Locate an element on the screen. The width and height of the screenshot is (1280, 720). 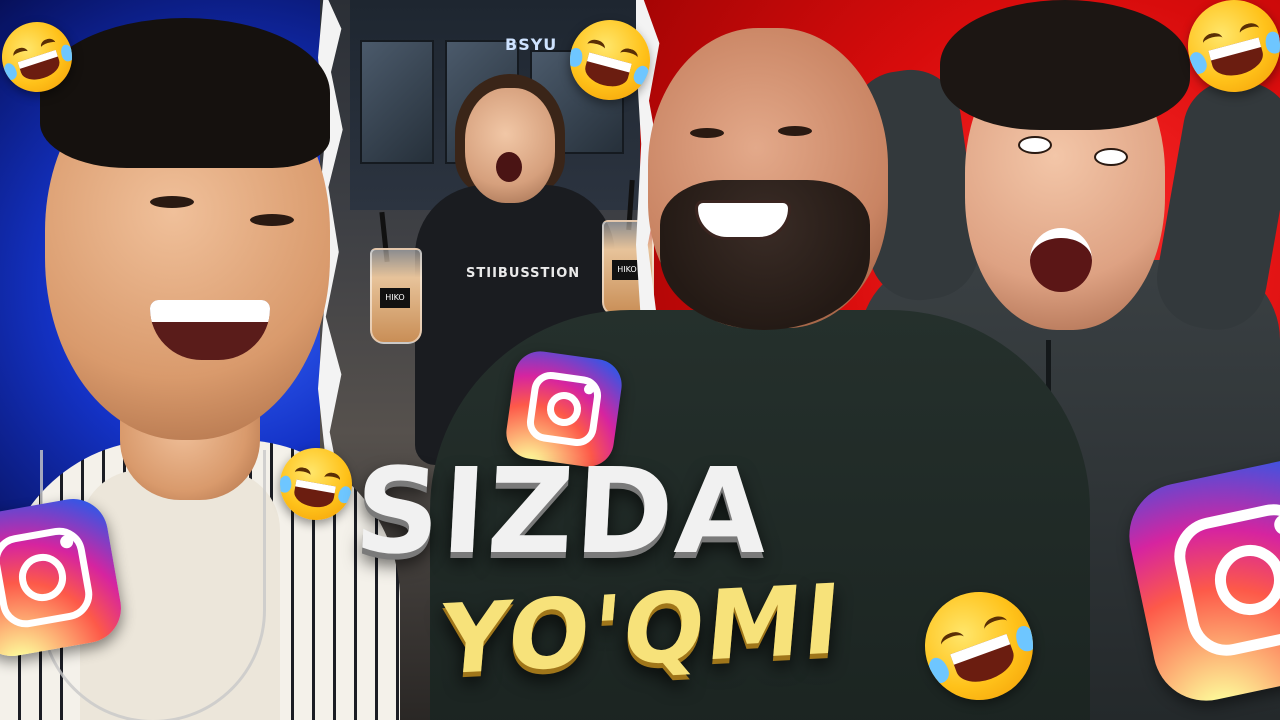
smile-with-braces is located at coordinates (743, 220).